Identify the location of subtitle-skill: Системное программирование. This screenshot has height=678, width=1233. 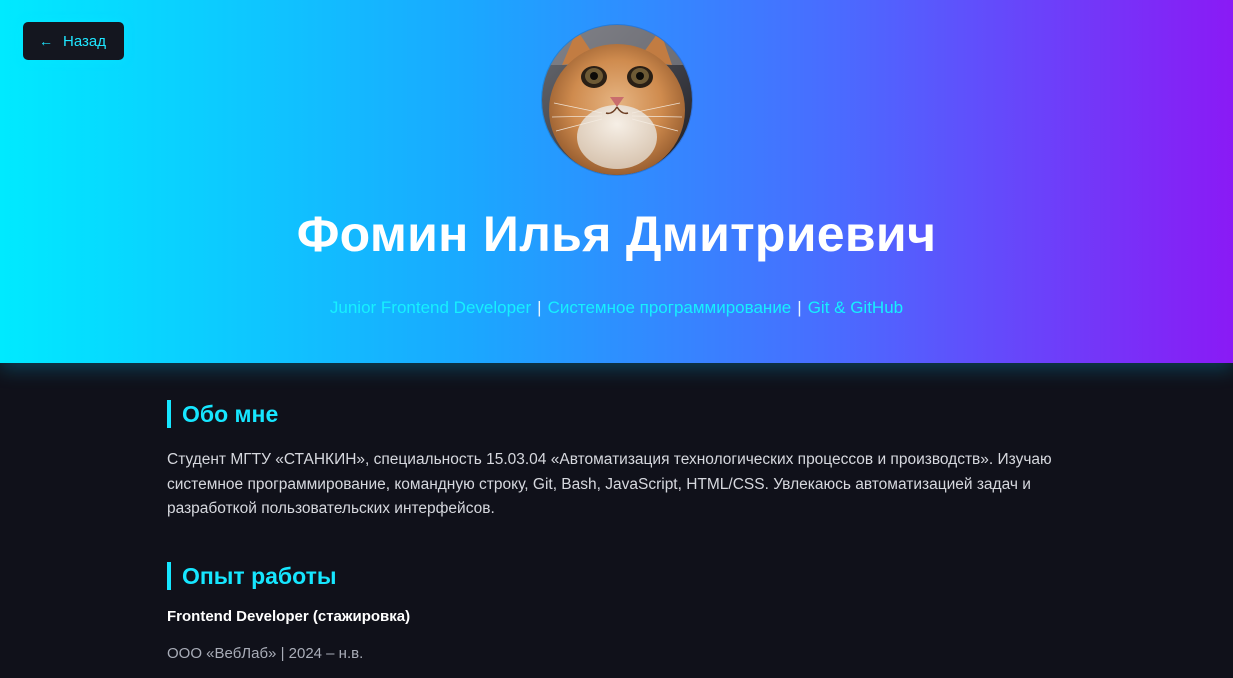
(669, 307).